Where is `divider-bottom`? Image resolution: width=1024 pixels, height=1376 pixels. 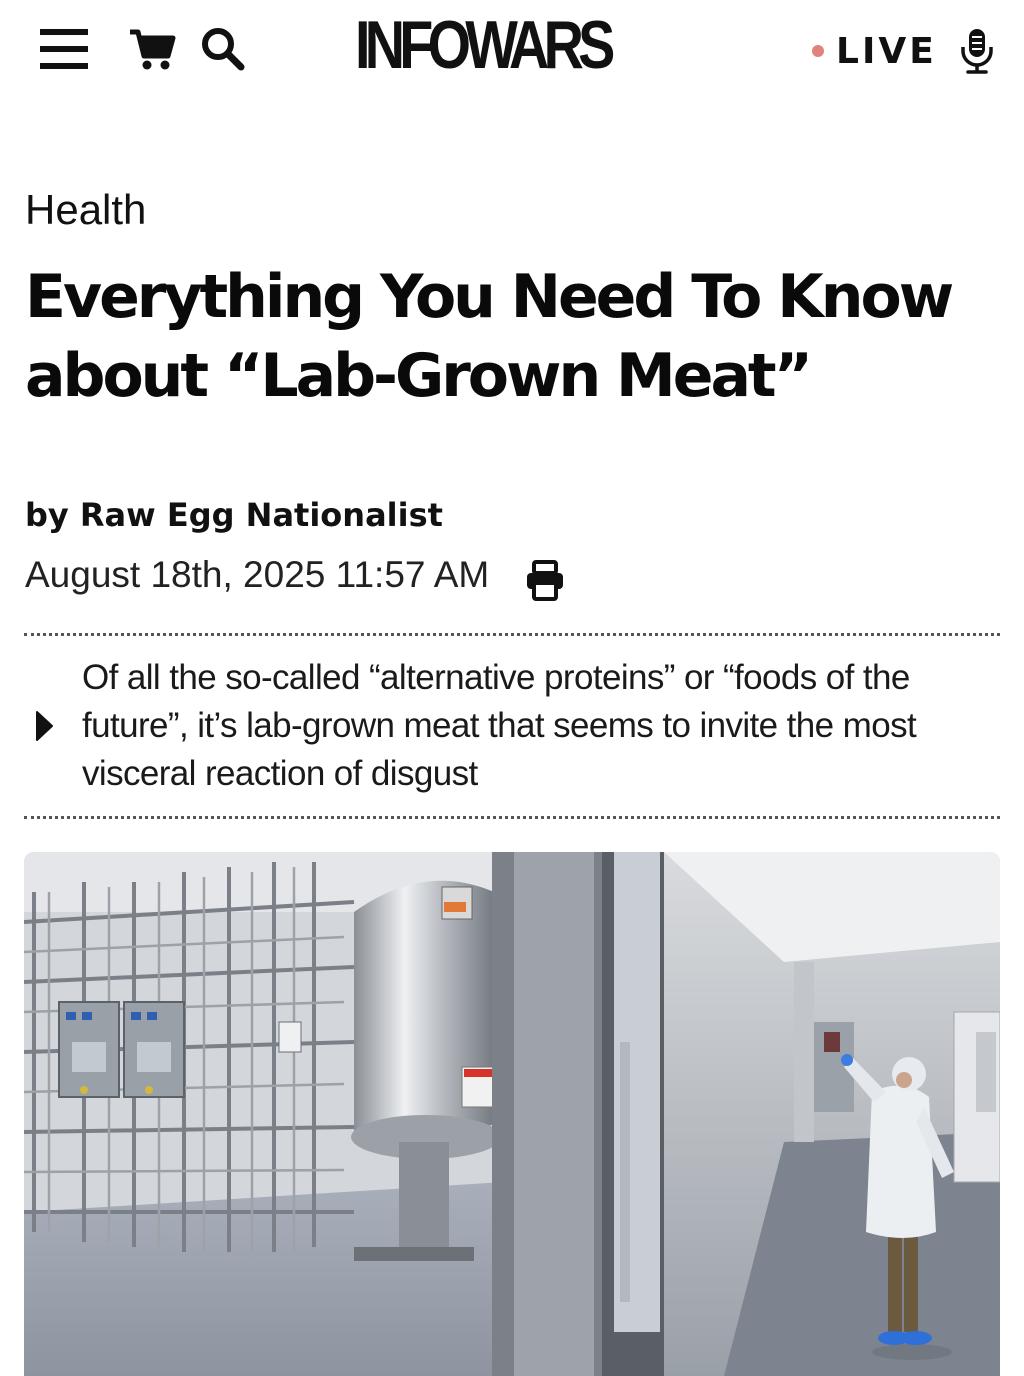 divider-bottom is located at coordinates (512, 817).